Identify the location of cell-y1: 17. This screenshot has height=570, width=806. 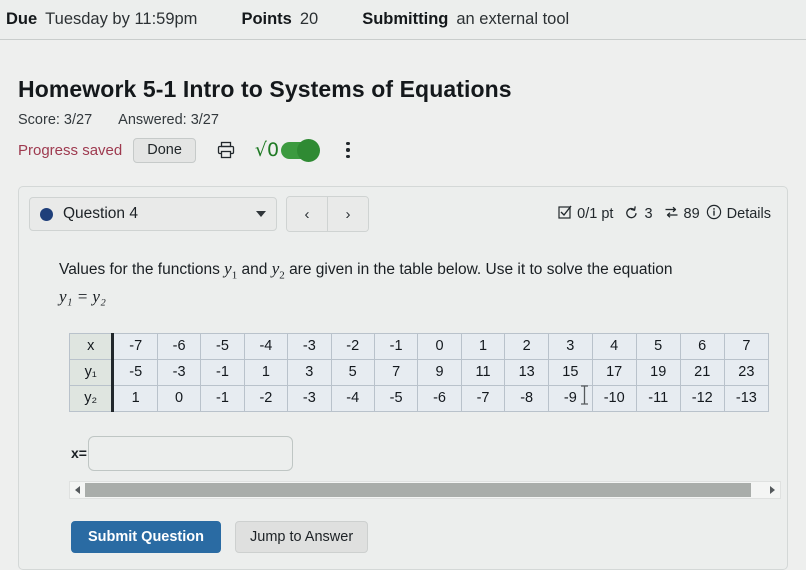
(614, 372).